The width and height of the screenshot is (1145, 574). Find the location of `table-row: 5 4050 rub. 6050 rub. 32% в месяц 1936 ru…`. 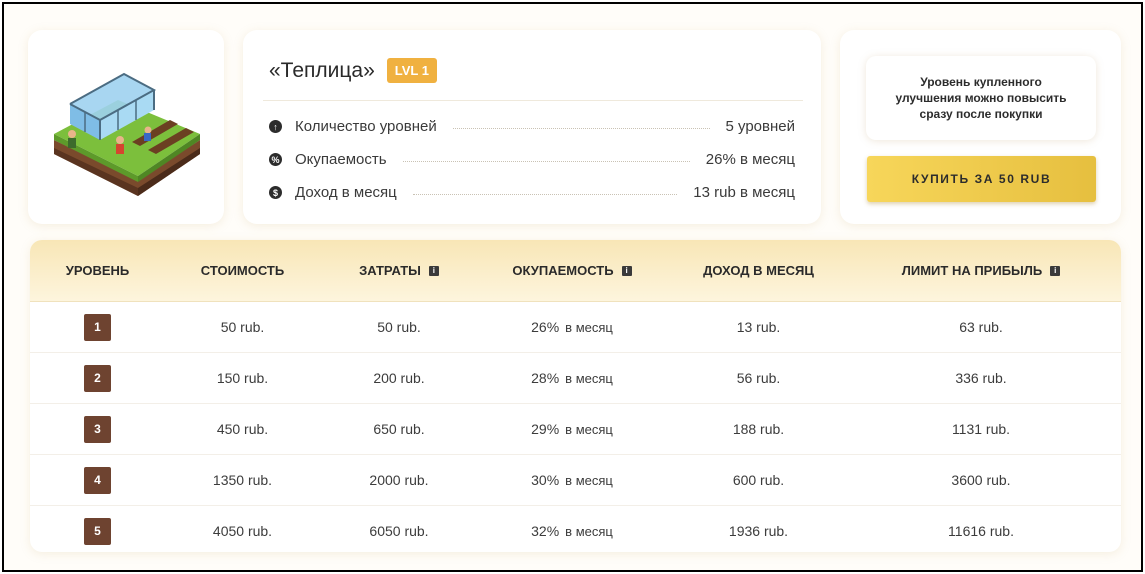

table-row: 5 4050 rub. 6050 rub. 32% в месяц 1936 ru… is located at coordinates (575, 529).